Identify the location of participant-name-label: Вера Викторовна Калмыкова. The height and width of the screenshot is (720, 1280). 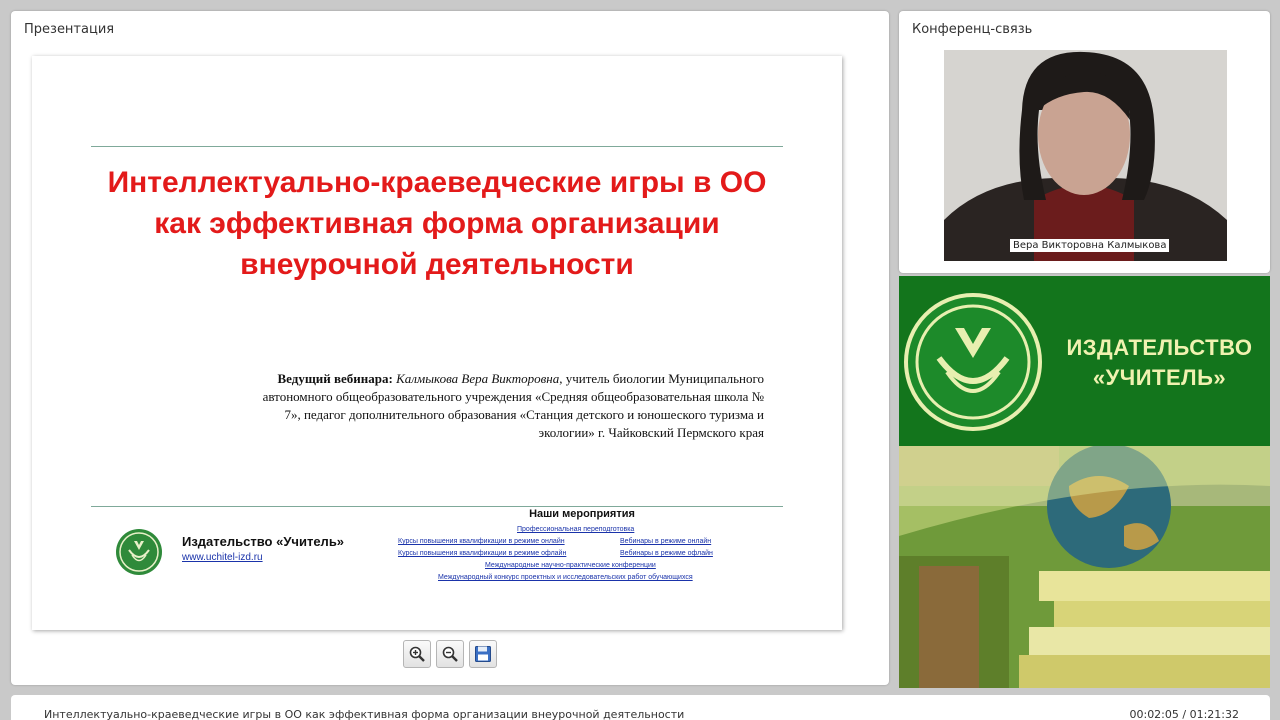
(1090, 245).